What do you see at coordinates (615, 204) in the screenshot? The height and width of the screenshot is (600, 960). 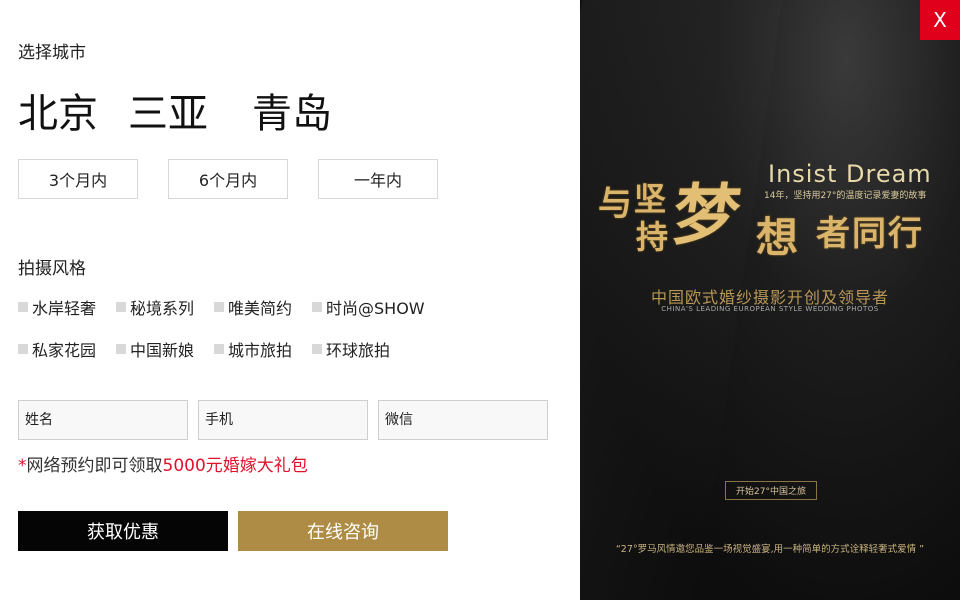 I see `calligraphy-yu: 与` at bounding box center [615, 204].